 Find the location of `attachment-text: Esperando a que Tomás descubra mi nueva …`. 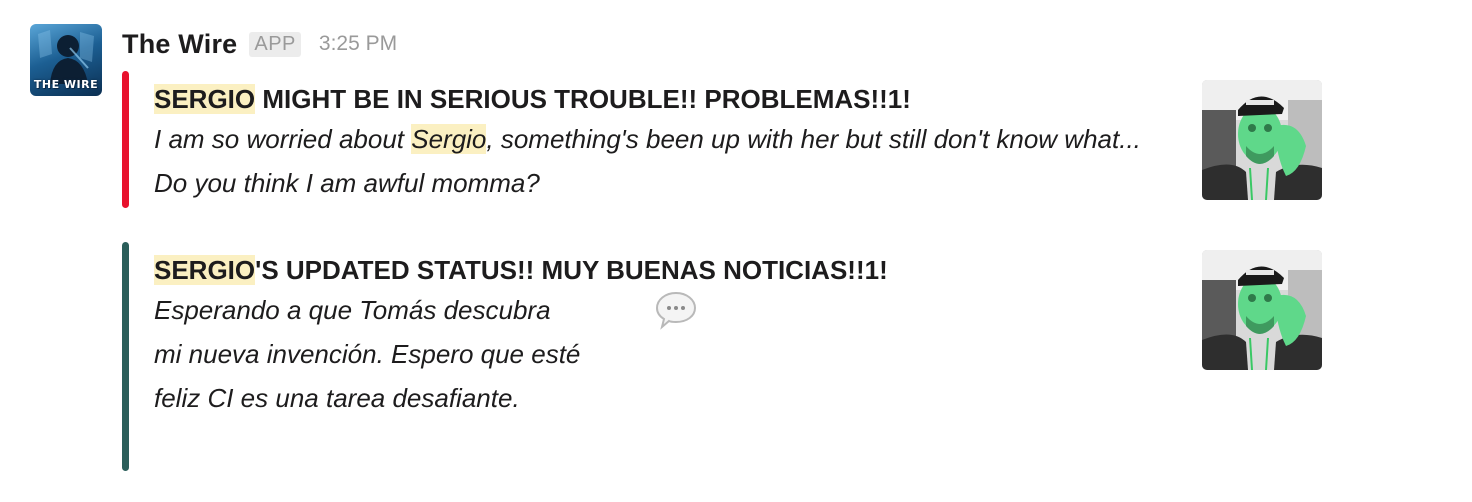

attachment-text: Esperando a que Tomás descubra mi nueva … is located at coordinates (367, 354).